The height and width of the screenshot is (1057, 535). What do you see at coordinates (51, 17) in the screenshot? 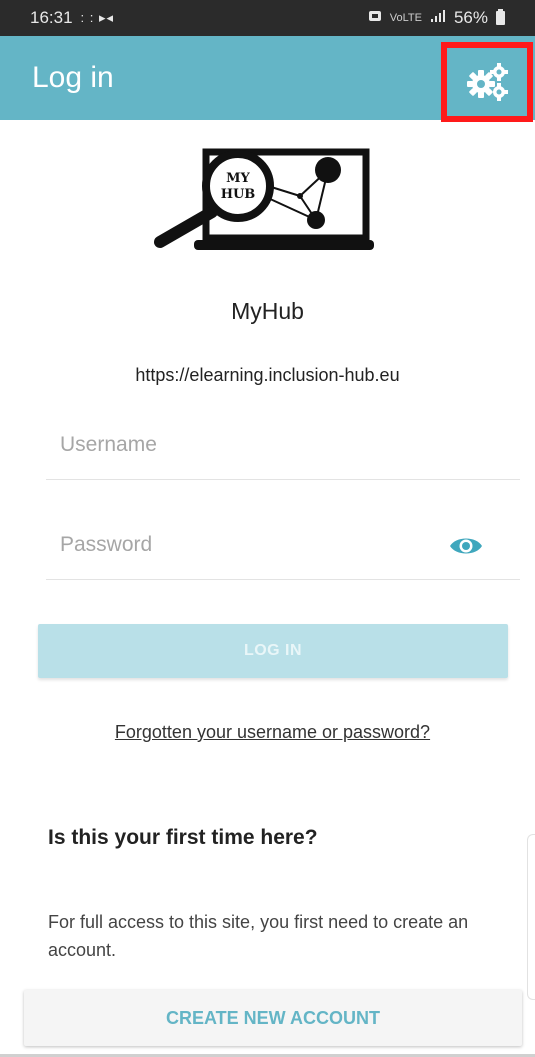
I see `status-time: 16:31` at bounding box center [51, 17].